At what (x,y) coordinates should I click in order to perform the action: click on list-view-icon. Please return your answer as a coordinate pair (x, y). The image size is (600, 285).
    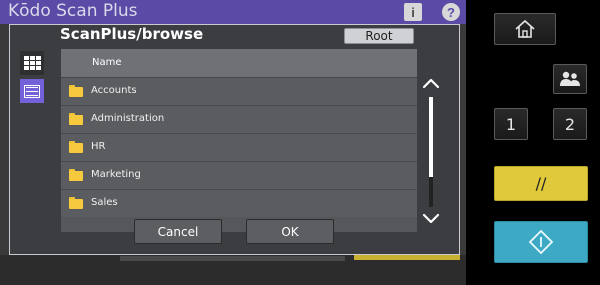
    Looking at the image, I should click on (32, 91).